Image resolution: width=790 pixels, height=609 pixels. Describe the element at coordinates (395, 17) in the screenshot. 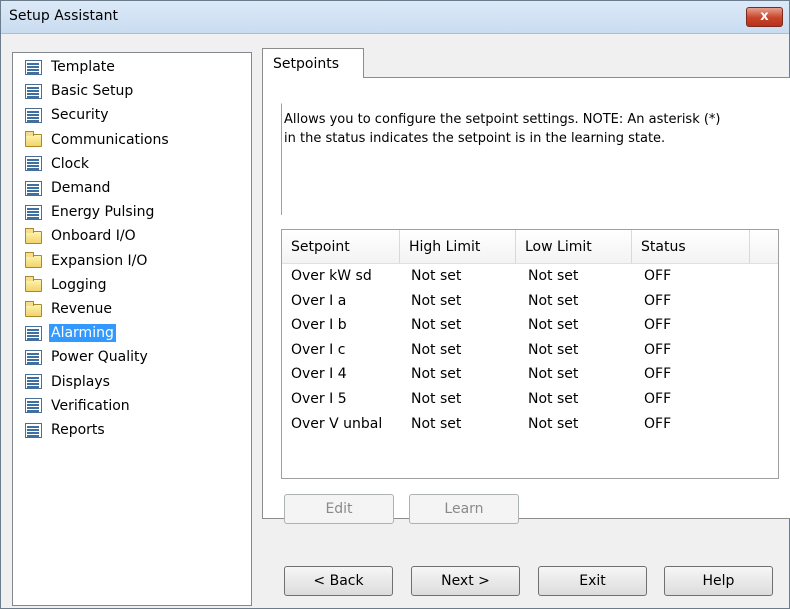

I see `title-bar: Setup Assistant x` at that location.